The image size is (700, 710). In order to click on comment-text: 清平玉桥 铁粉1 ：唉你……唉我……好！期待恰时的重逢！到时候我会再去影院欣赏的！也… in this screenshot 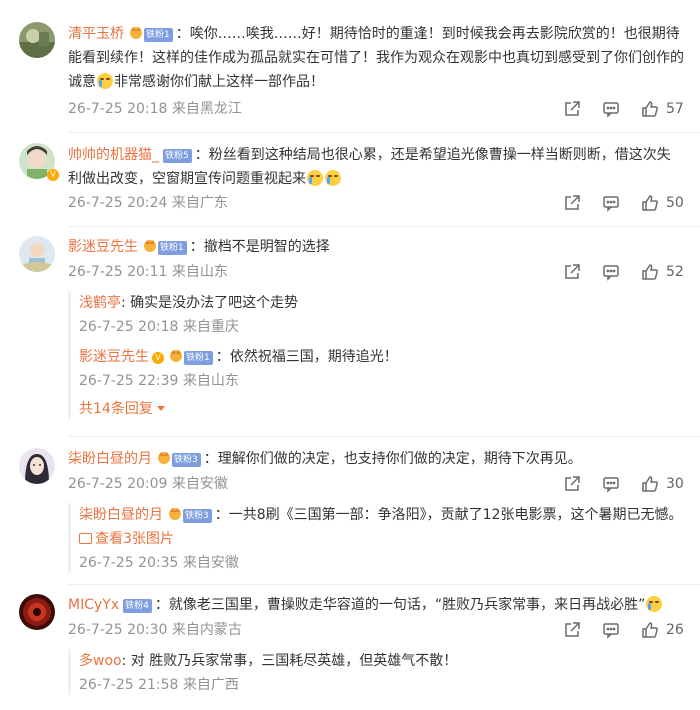, I will do `click(376, 57)`.